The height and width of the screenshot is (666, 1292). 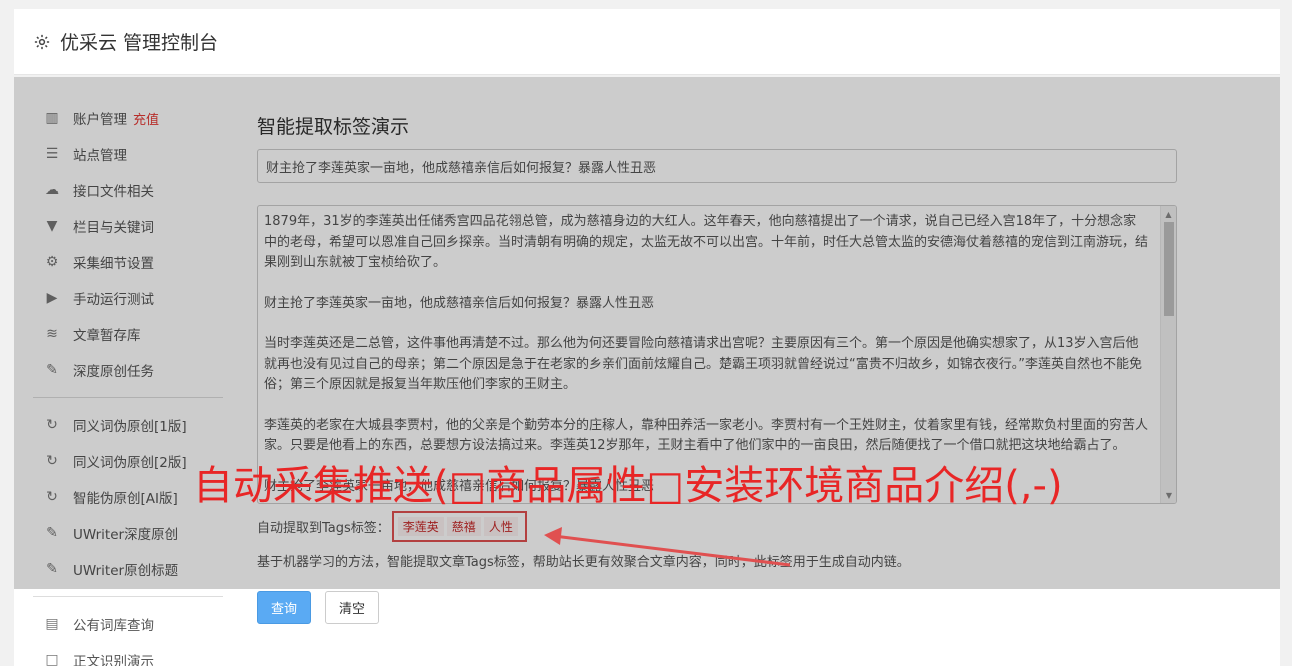 I want to click on sidebar-item-label: 同义词伪原创[1版], so click(x=130, y=427).